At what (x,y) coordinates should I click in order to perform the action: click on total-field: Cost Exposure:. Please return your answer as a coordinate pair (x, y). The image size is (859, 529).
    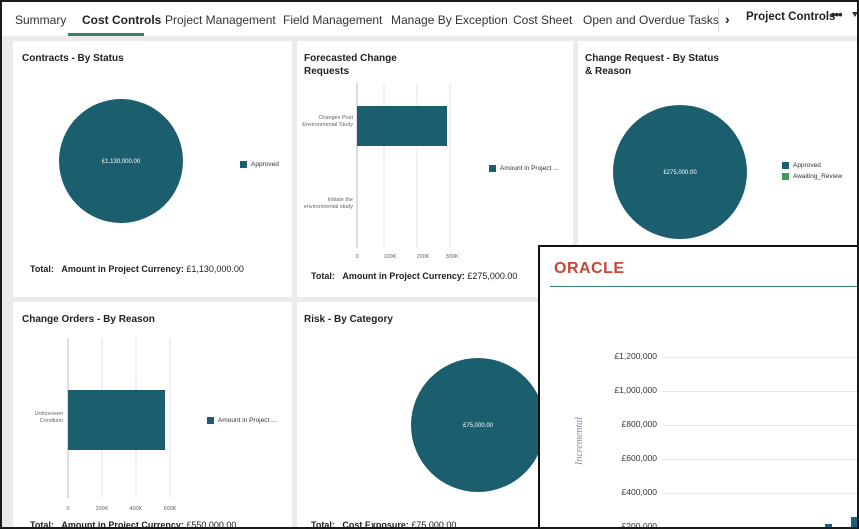
    Looking at the image, I should click on (375, 524).